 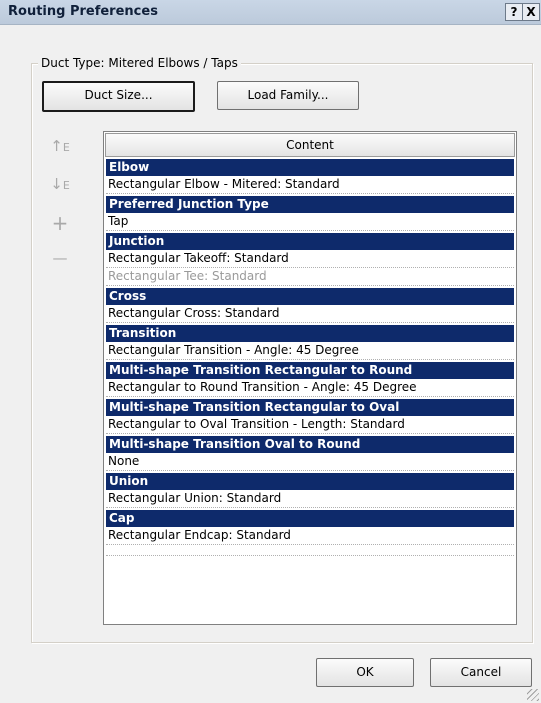 What do you see at coordinates (310, 259) in the screenshot?
I see `content-row: Rectangular Takeoff: Standard` at bounding box center [310, 259].